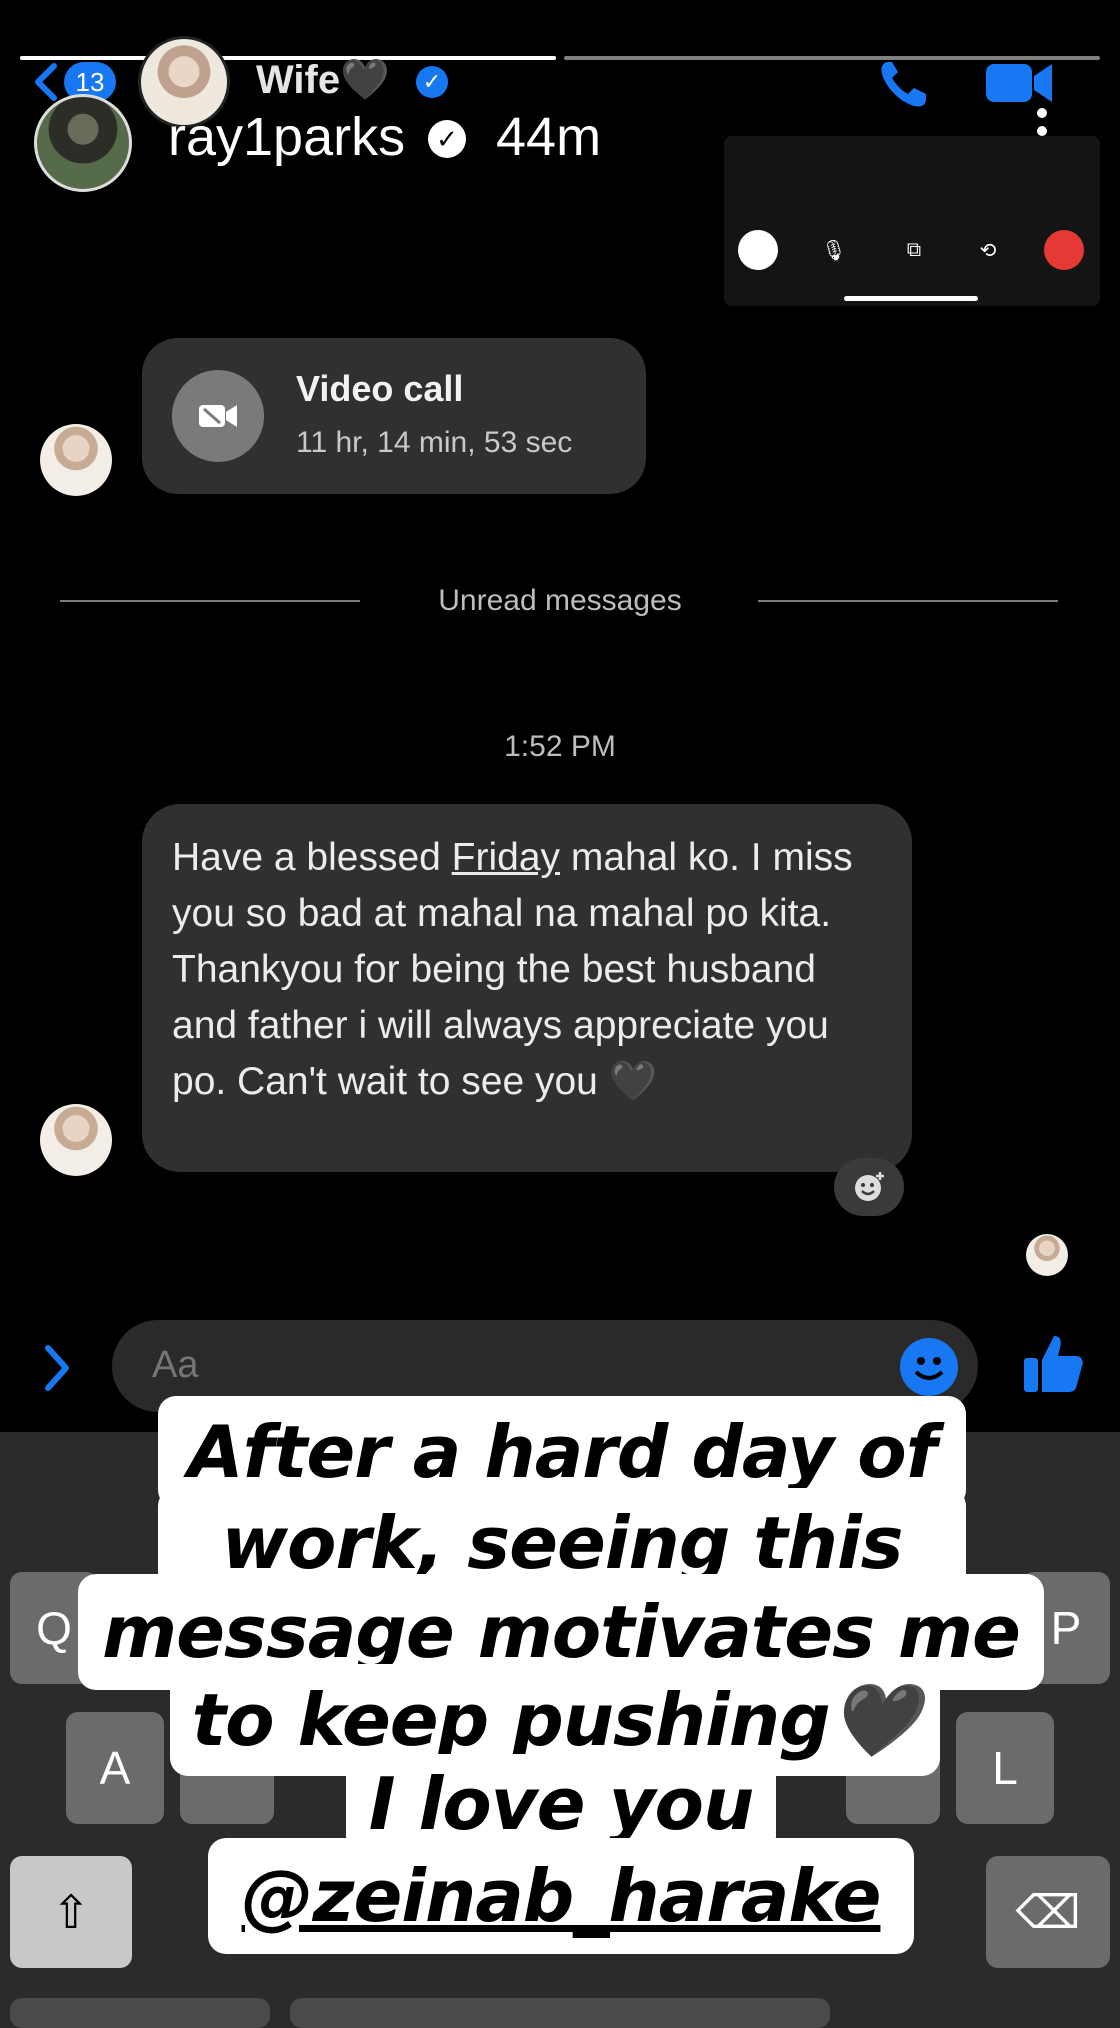  I want to click on message-date-link: Friday, so click(506, 857).